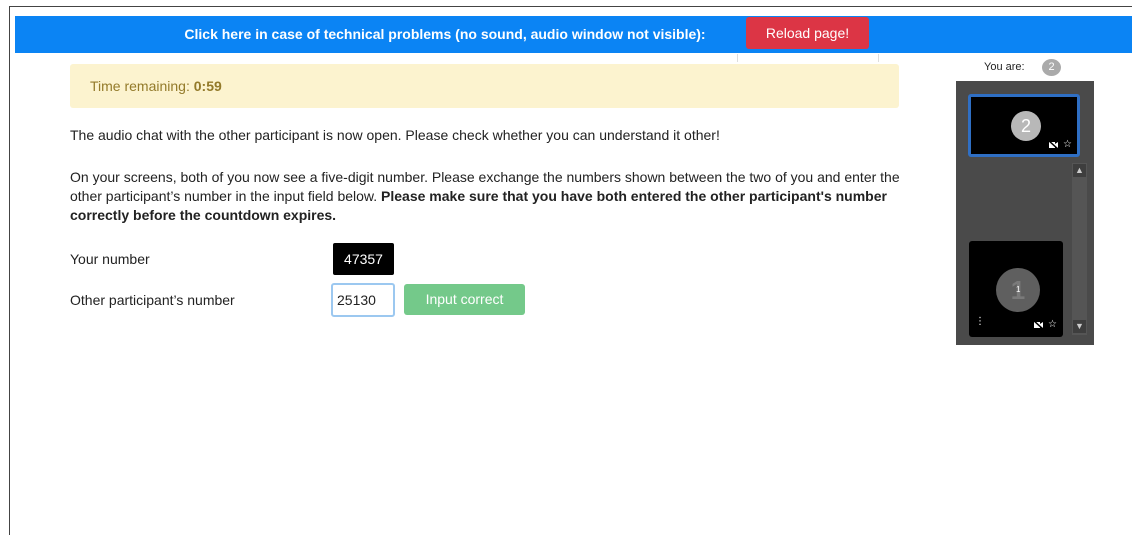 Image resolution: width=1132 pixels, height=535 pixels. I want to click on time-remaining-banner: Time remaining: 0:59, so click(484, 86).